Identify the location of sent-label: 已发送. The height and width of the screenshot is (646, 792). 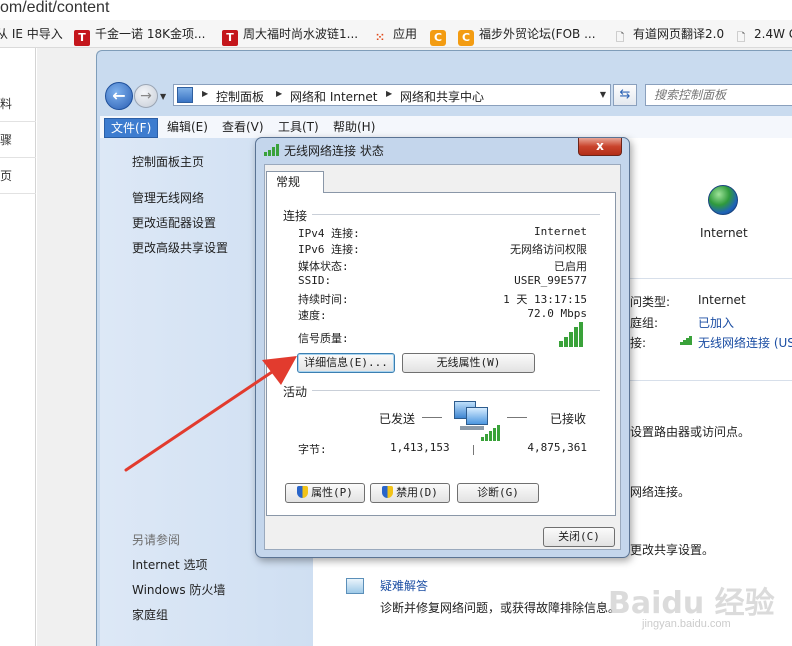
(397, 419).